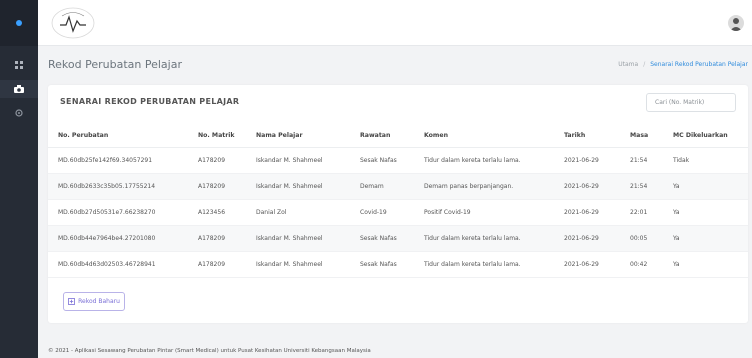 The width and height of the screenshot is (752, 358). What do you see at coordinates (19, 23) in the screenshot?
I see `sidebar-logo-icon` at bounding box center [19, 23].